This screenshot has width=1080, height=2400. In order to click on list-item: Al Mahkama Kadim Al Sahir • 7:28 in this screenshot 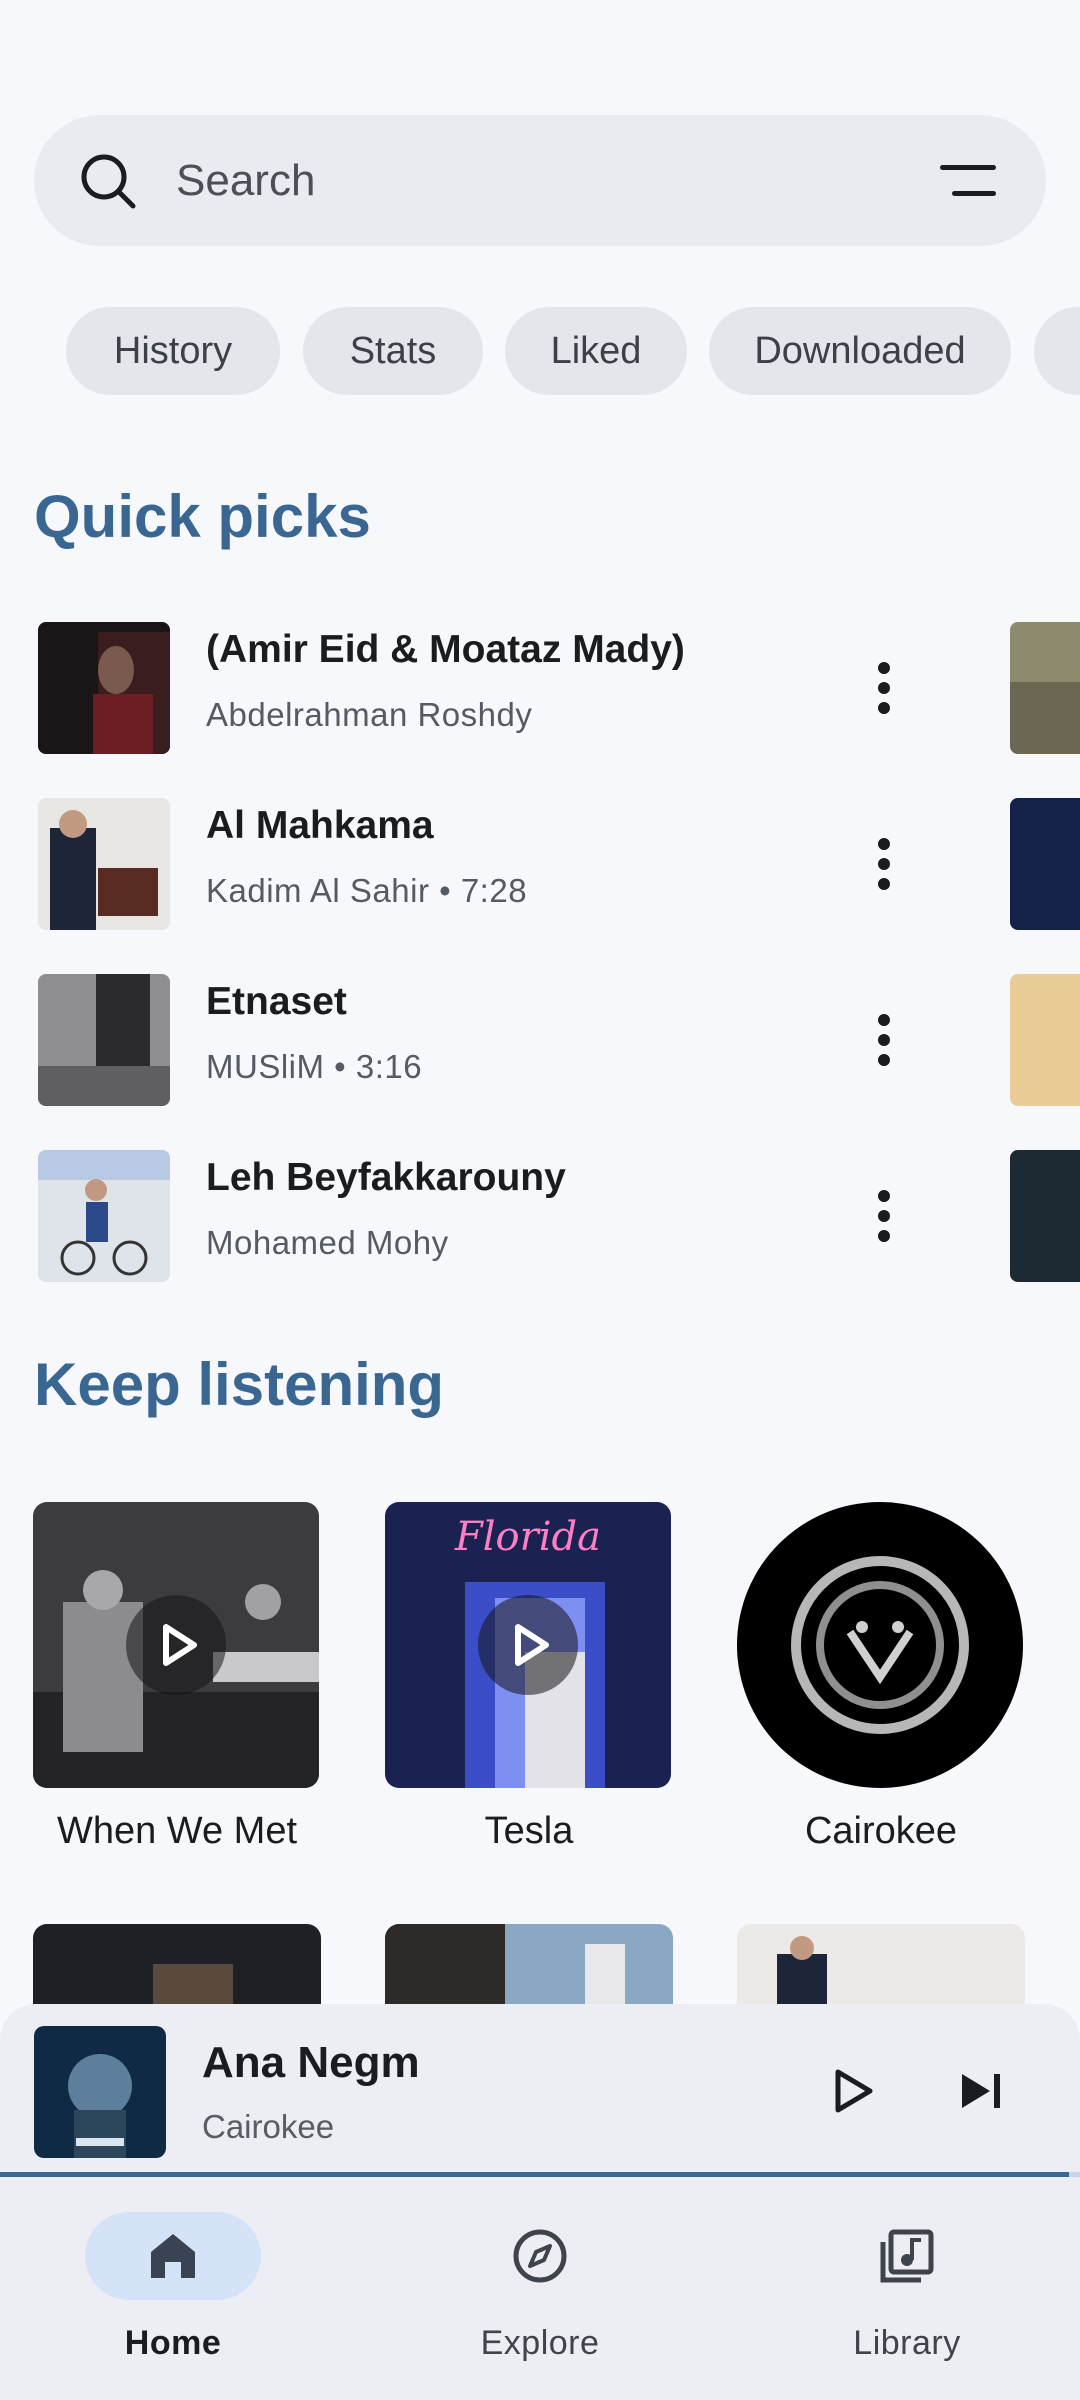, I will do `click(540, 886)`.